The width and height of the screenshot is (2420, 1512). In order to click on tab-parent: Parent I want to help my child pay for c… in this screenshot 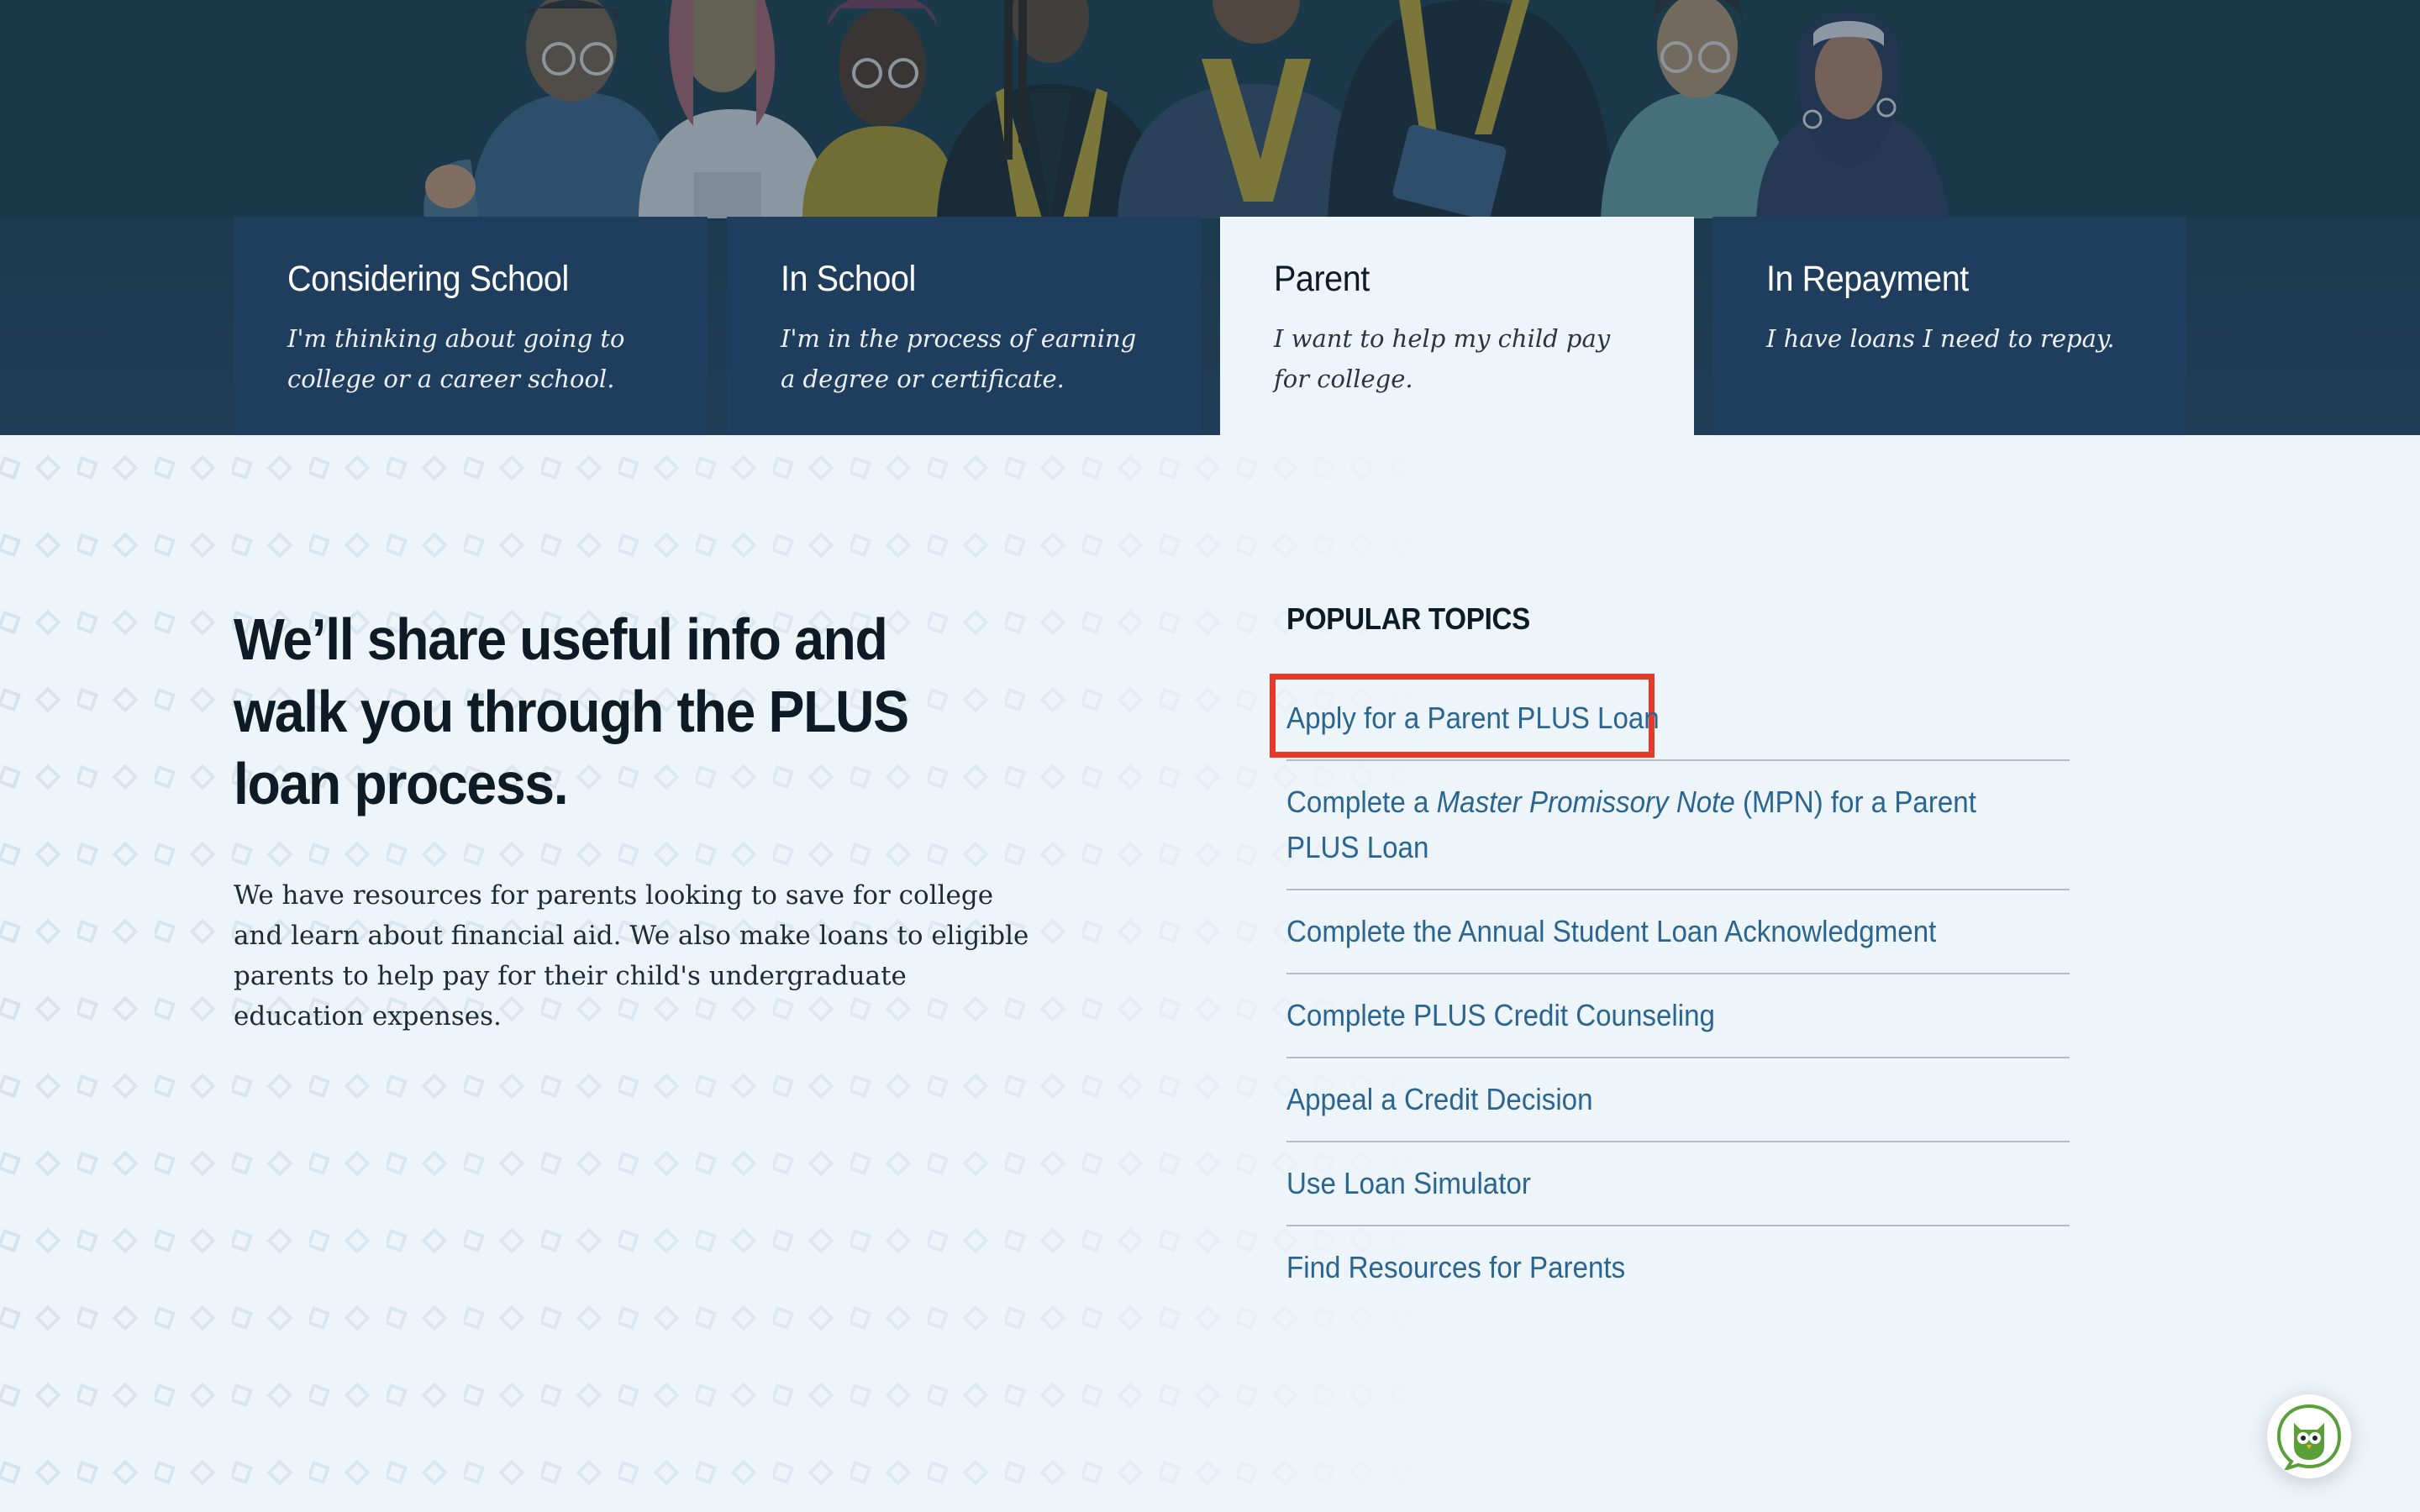, I will do `click(1457, 326)`.